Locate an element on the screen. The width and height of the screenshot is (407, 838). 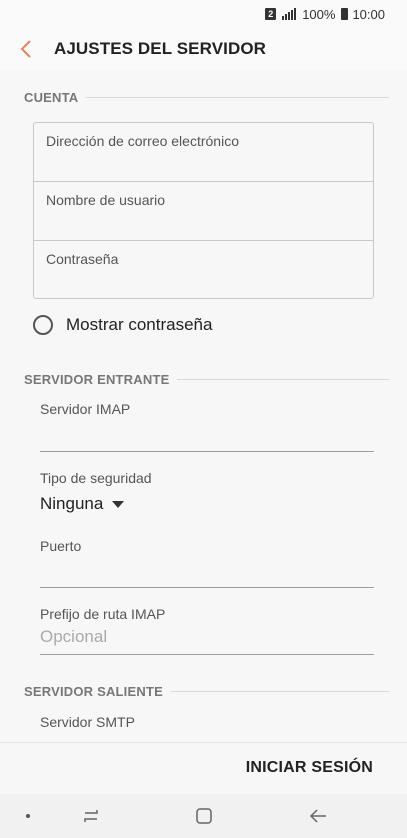
show-password-label: Mostrar contraseña is located at coordinates (139, 324).